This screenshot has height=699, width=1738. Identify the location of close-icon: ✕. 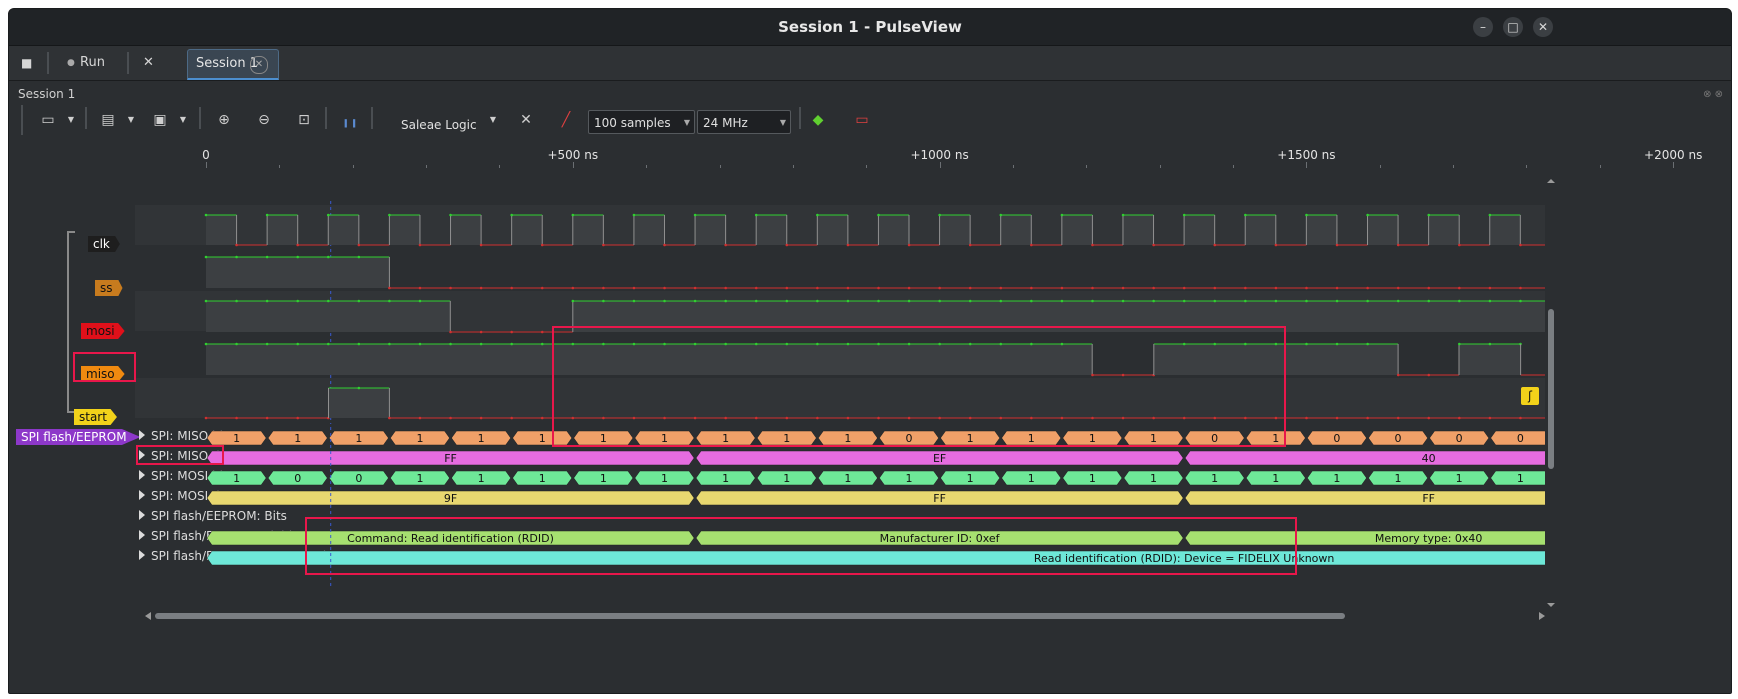
(1543, 27).